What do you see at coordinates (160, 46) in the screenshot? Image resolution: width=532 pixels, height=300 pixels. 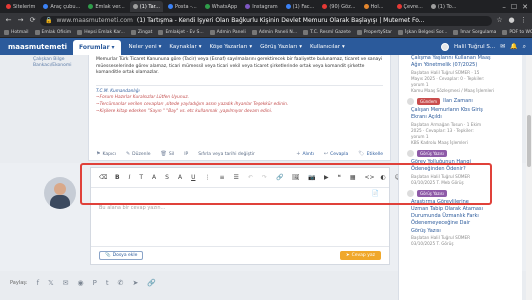 I see `chevron-down-icon: ▾` at bounding box center [160, 46].